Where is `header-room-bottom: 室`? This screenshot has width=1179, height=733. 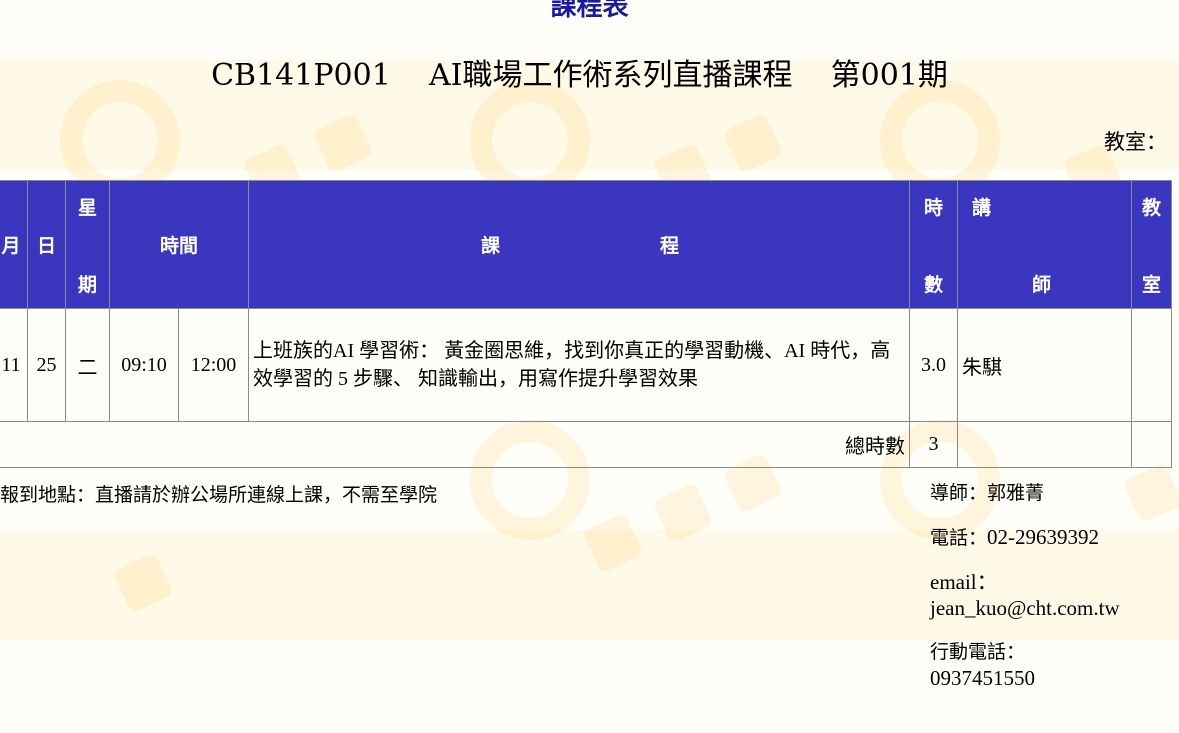 header-room-bottom: 室 is located at coordinates (1152, 284).